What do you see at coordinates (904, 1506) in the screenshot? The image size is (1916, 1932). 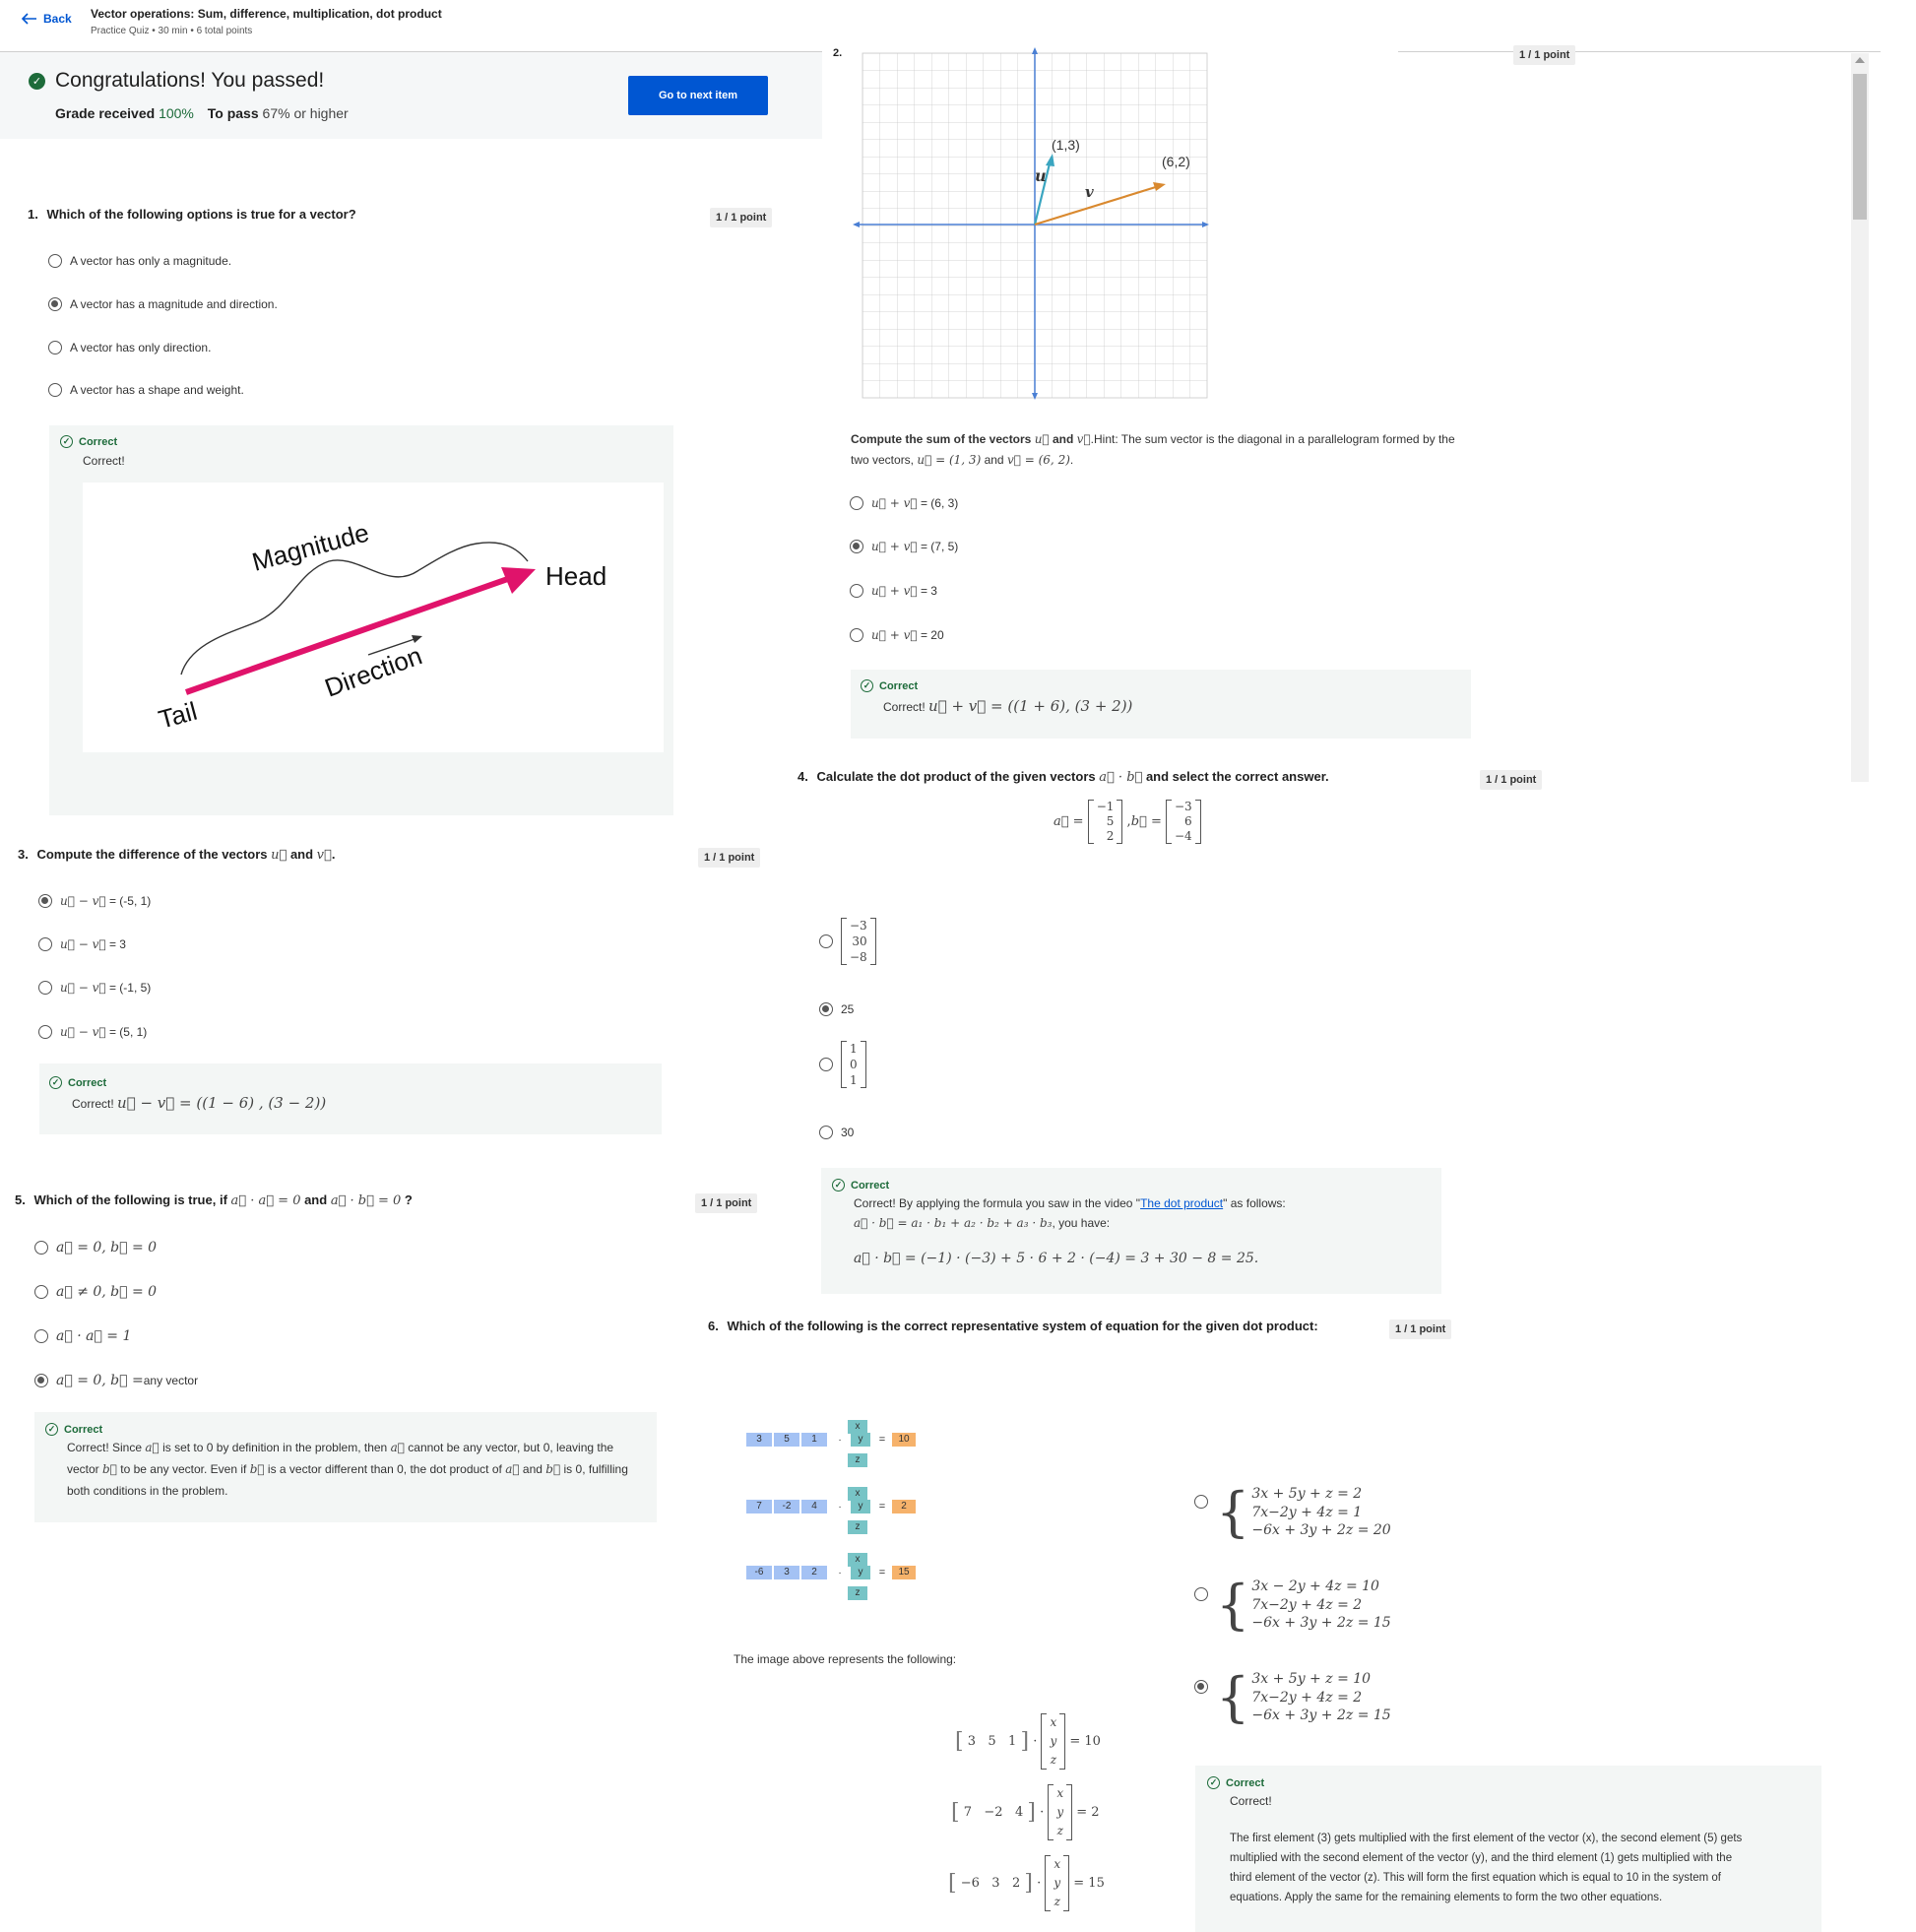 I see `result-cell: 2` at bounding box center [904, 1506].